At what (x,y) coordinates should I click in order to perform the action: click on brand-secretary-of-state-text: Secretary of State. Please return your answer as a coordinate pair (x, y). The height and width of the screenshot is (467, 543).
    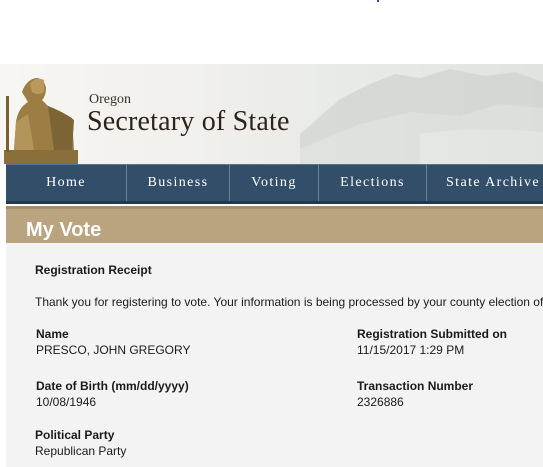
    Looking at the image, I should click on (188, 121).